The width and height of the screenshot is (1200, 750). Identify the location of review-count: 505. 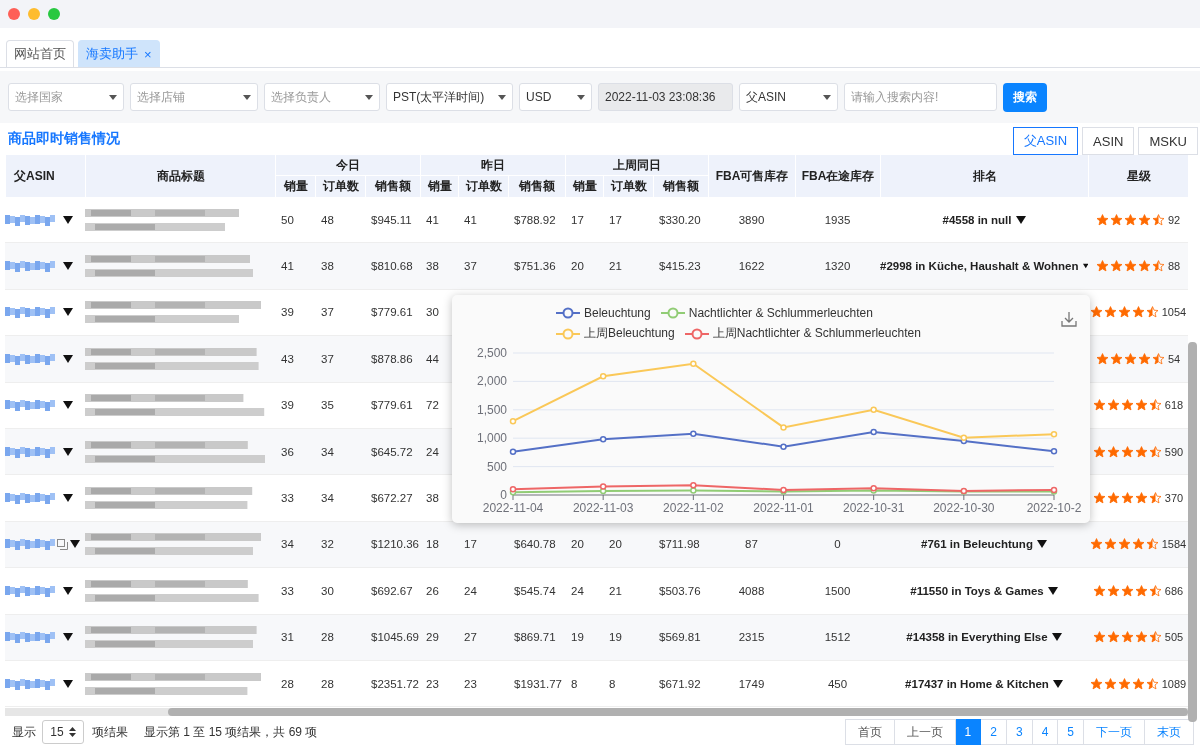
(1174, 637).